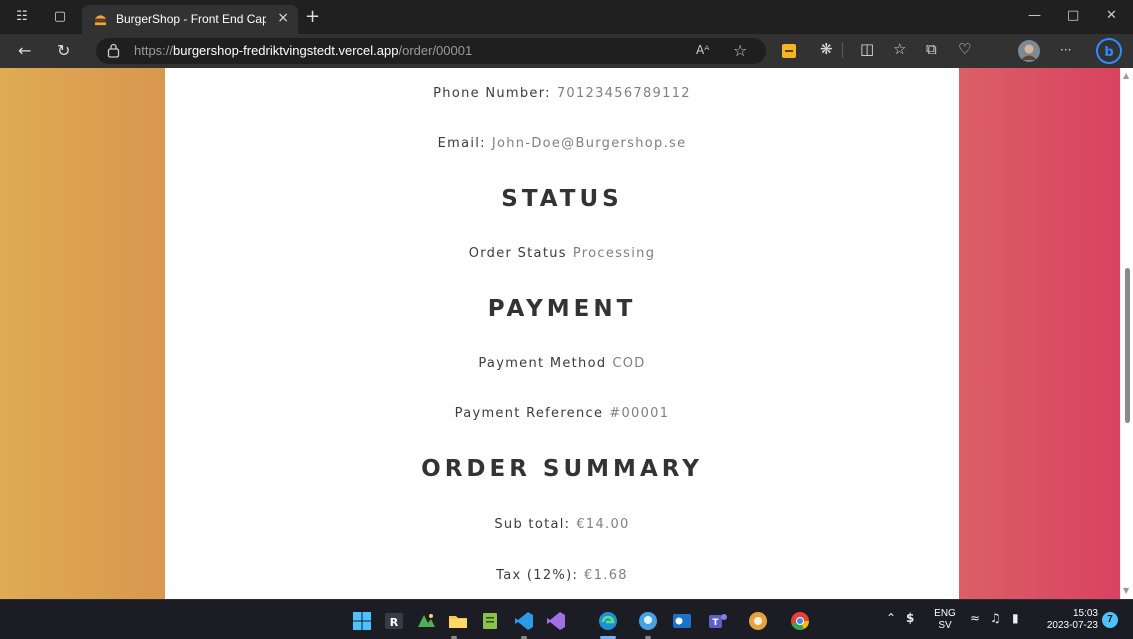 Image resolution: width=1133 pixels, height=639 pixels. I want to click on tax-row: Tax (12%): €1.68, so click(562, 575).